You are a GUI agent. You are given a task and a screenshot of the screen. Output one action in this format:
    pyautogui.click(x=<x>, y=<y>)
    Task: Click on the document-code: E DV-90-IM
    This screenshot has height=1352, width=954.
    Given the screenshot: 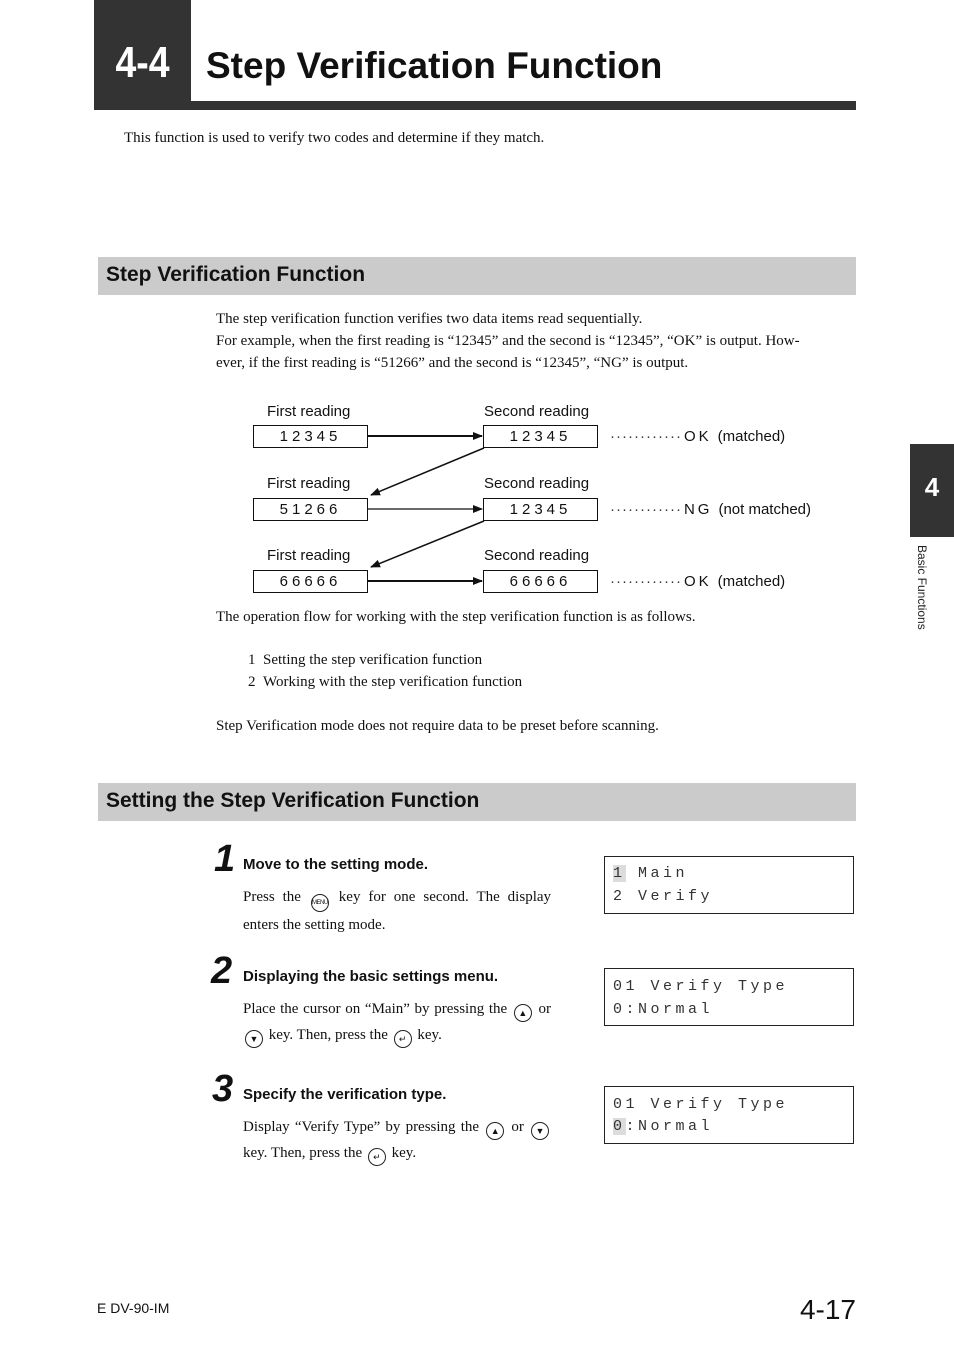 What is the action you would take?
    pyautogui.click(x=133, y=1308)
    